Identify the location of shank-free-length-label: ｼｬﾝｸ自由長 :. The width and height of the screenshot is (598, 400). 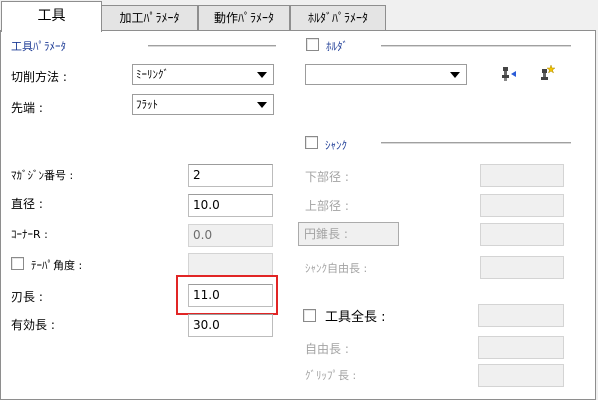
(336, 268).